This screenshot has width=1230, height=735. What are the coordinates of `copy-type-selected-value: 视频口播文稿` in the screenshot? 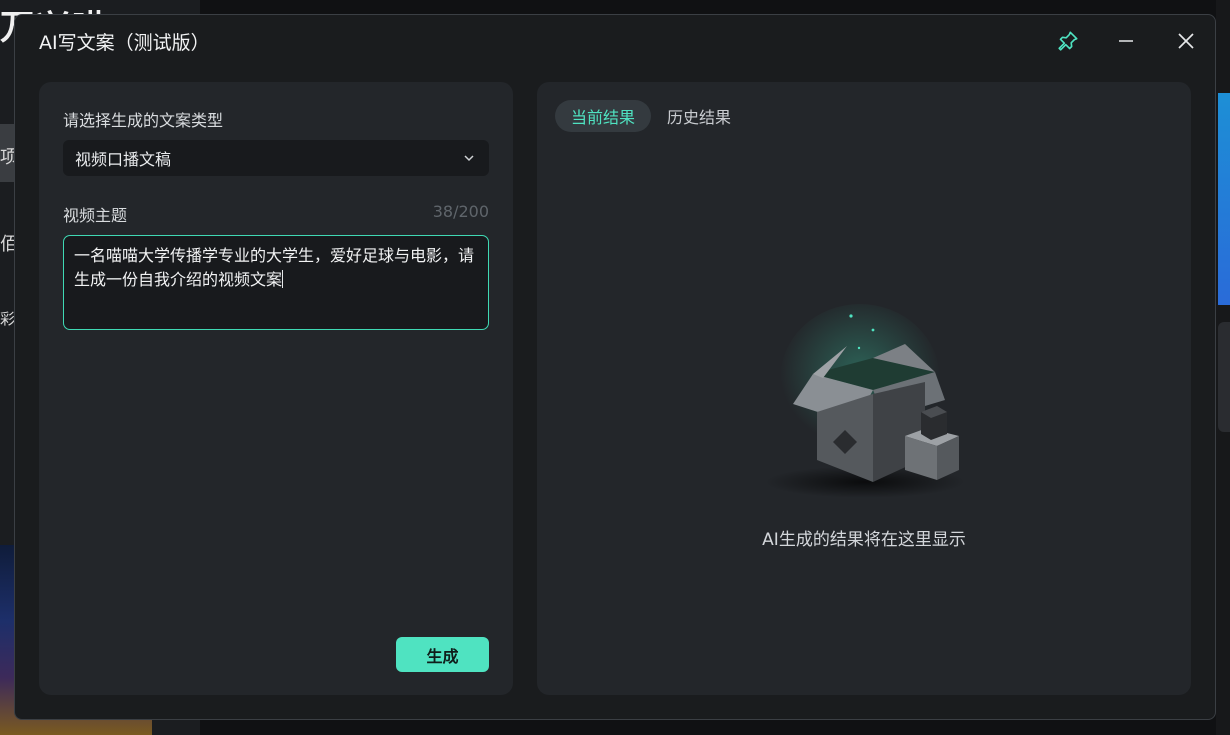 It's located at (123, 159).